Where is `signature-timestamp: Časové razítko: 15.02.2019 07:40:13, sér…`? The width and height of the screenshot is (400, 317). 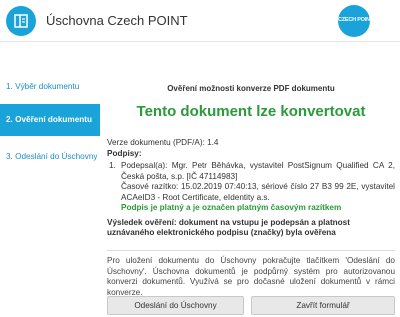 signature-timestamp: Časové razítko: 15.02.2019 07:40:13, sér… is located at coordinates (258, 192).